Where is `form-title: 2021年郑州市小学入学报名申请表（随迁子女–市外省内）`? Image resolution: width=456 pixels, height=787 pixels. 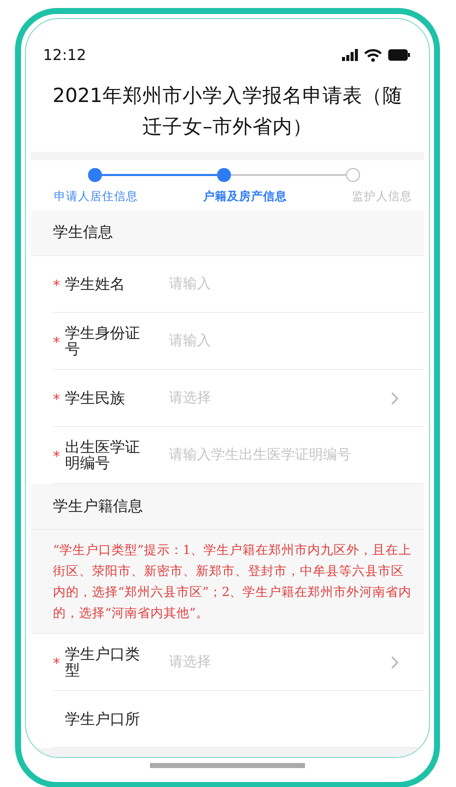 form-title: 2021年郑州市小学入学报名申请表（随迁子女–市外省内） is located at coordinates (228, 111).